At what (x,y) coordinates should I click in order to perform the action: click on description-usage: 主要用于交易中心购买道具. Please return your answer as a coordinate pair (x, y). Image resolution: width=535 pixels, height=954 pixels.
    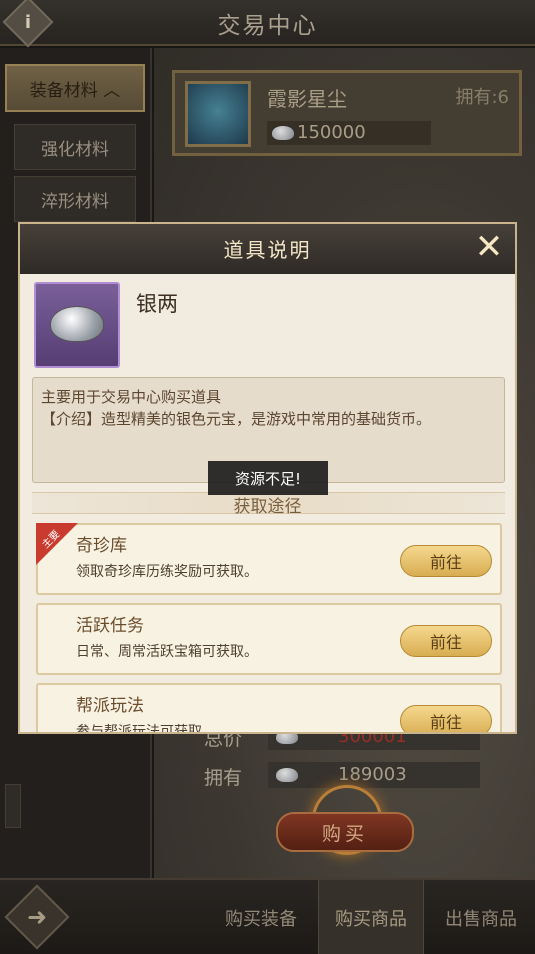
    Looking at the image, I should click on (131, 397).